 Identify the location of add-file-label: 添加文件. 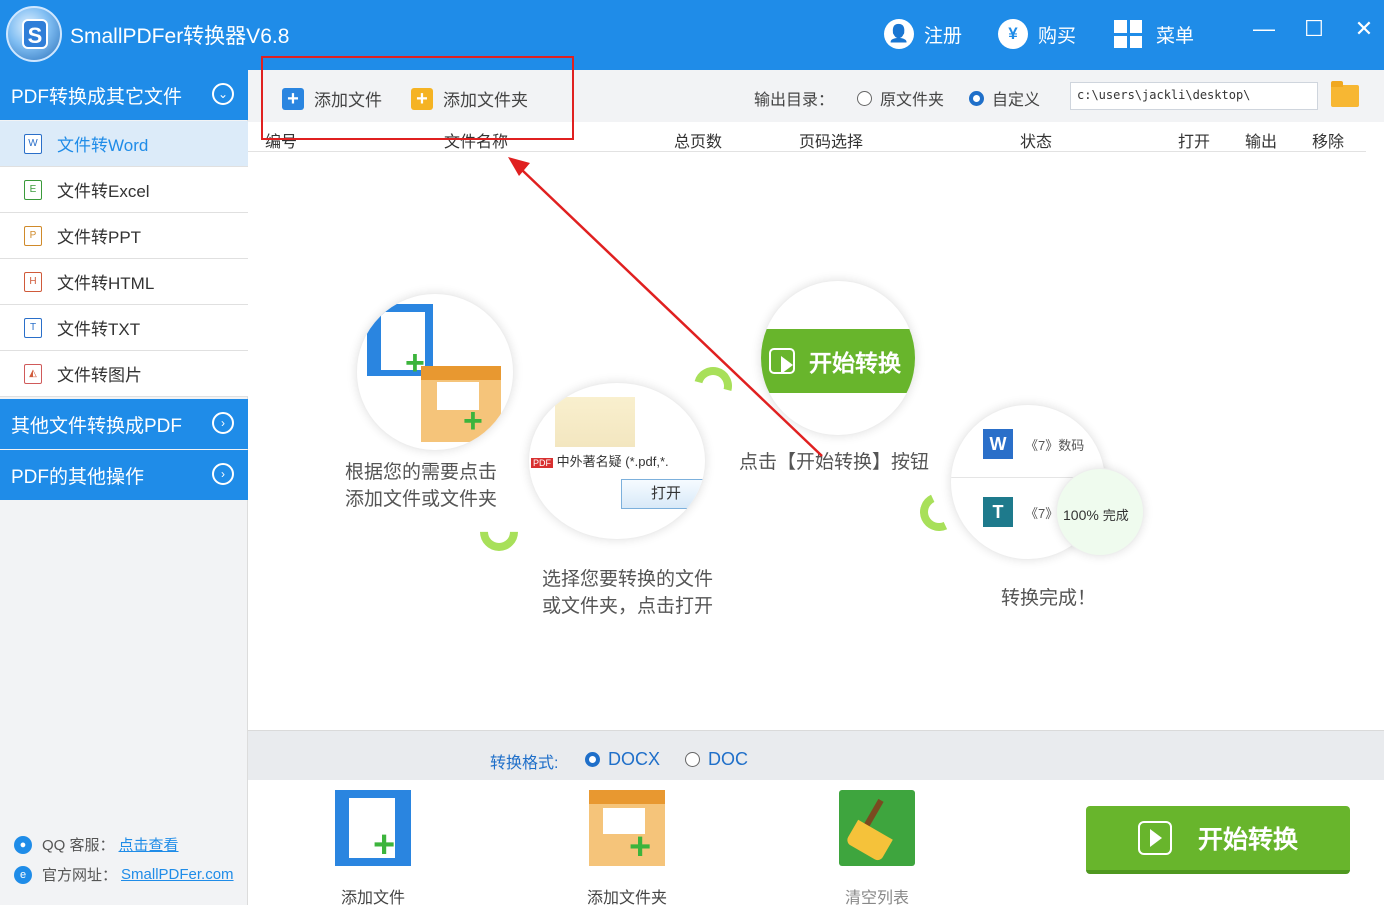
(372, 897).